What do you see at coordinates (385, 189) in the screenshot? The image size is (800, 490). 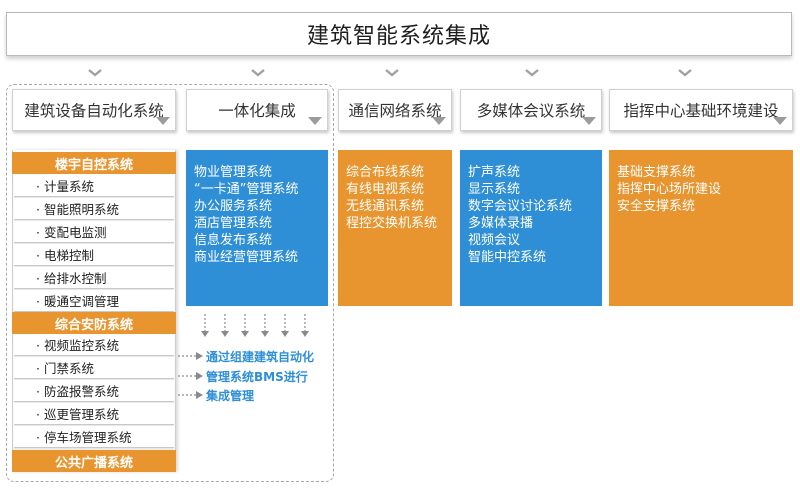 I see `panel-item: 有线电视系统` at bounding box center [385, 189].